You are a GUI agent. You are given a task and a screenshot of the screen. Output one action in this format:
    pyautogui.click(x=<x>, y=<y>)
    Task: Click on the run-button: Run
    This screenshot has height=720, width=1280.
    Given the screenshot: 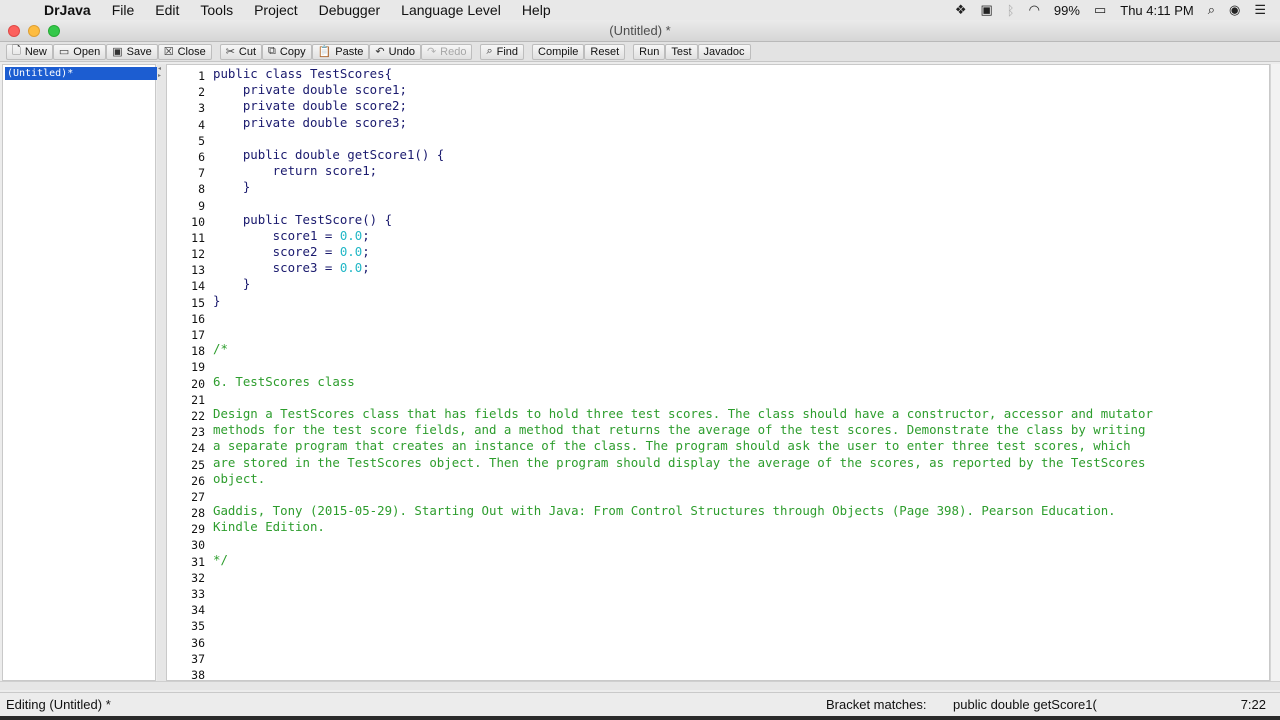 What is the action you would take?
    pyautogui.click(x=649, y=51)
    